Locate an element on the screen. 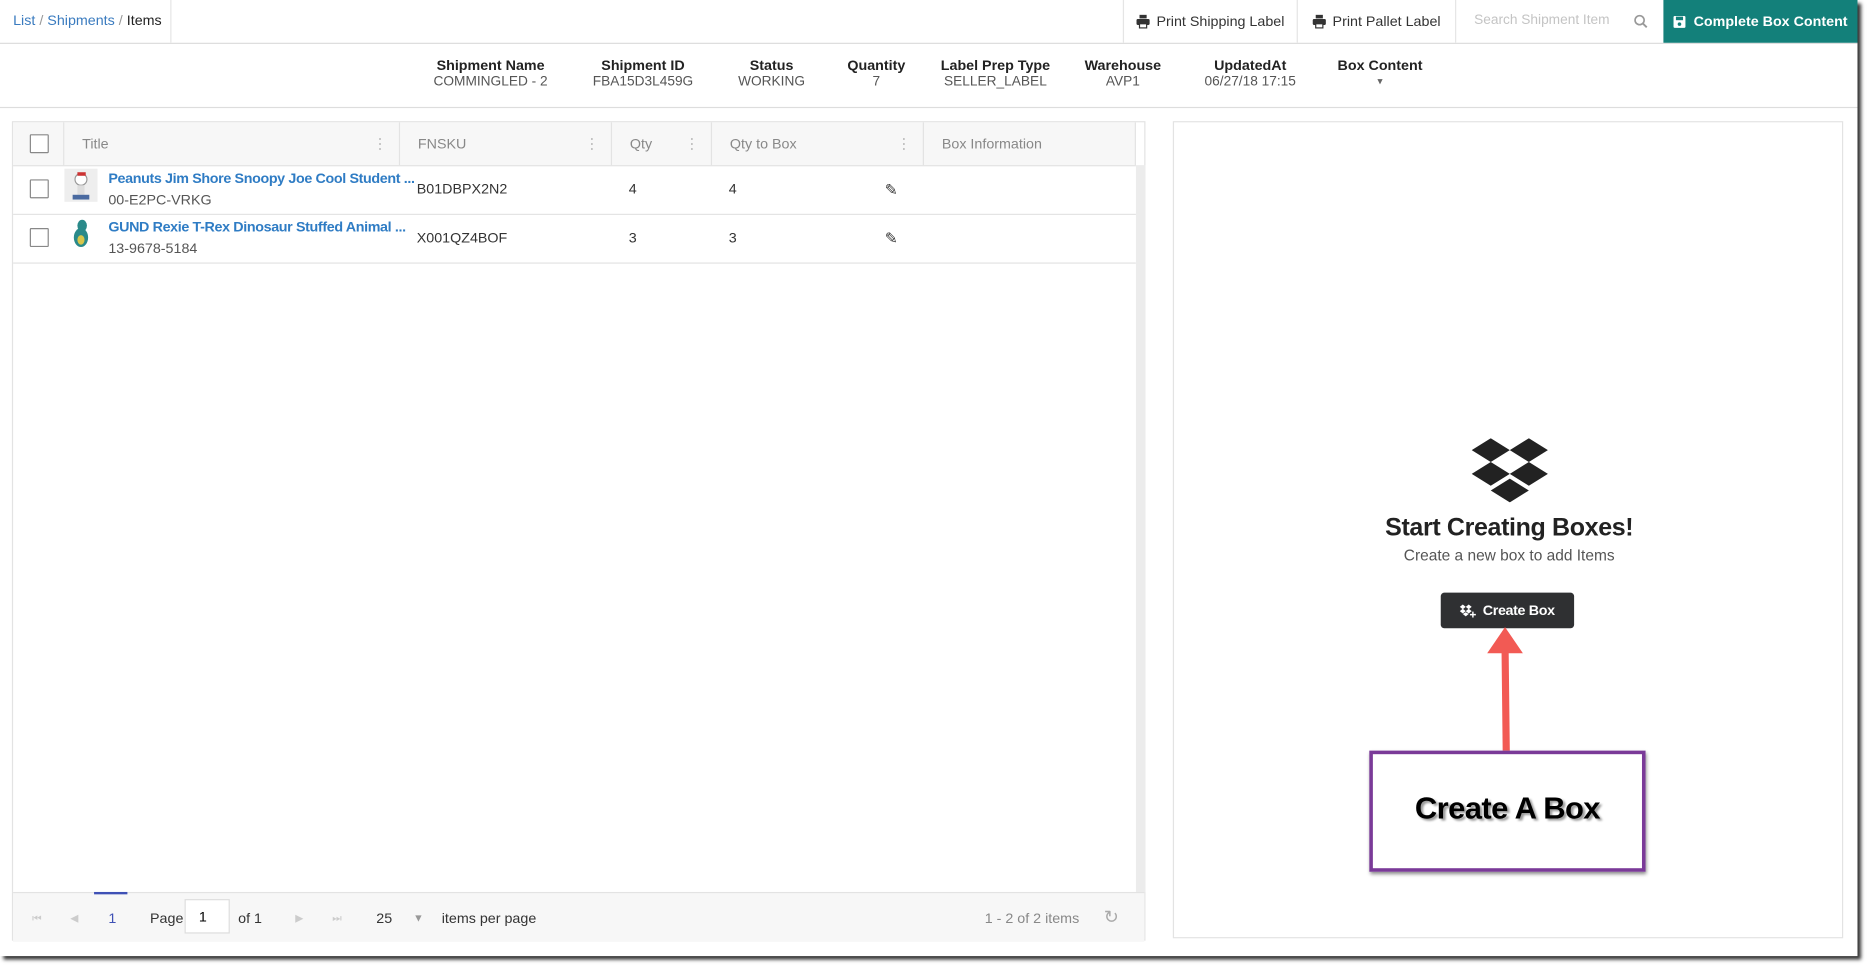 The height and width of the screenshot is (968, 1867). meta-shipment-name: Shipment Name COMMINGLED - 2 is located at coordinates (490, 73).